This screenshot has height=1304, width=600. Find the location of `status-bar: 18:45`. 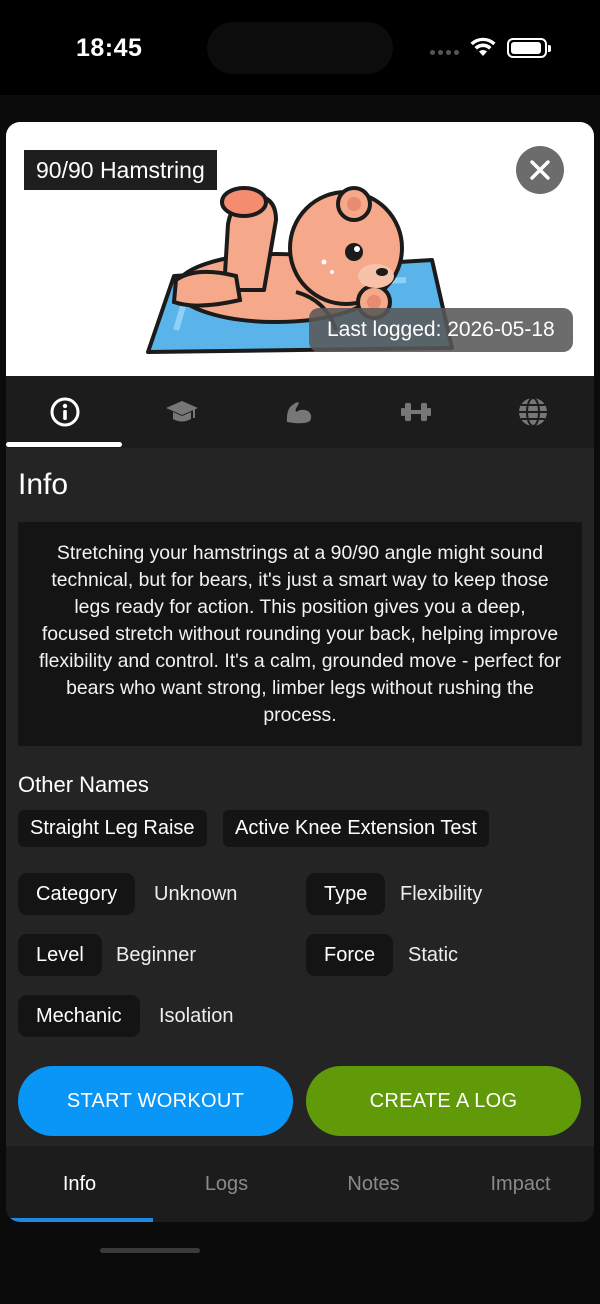

status-bar: 18:45 is located at coordinates (300, 47).